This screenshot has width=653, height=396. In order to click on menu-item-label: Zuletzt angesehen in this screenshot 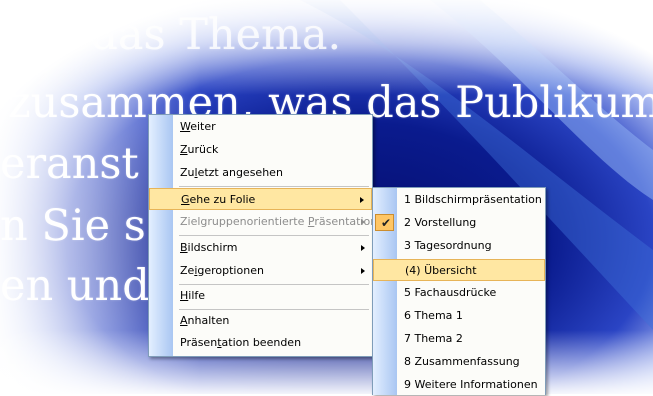, I will do `click(231, 172)`.